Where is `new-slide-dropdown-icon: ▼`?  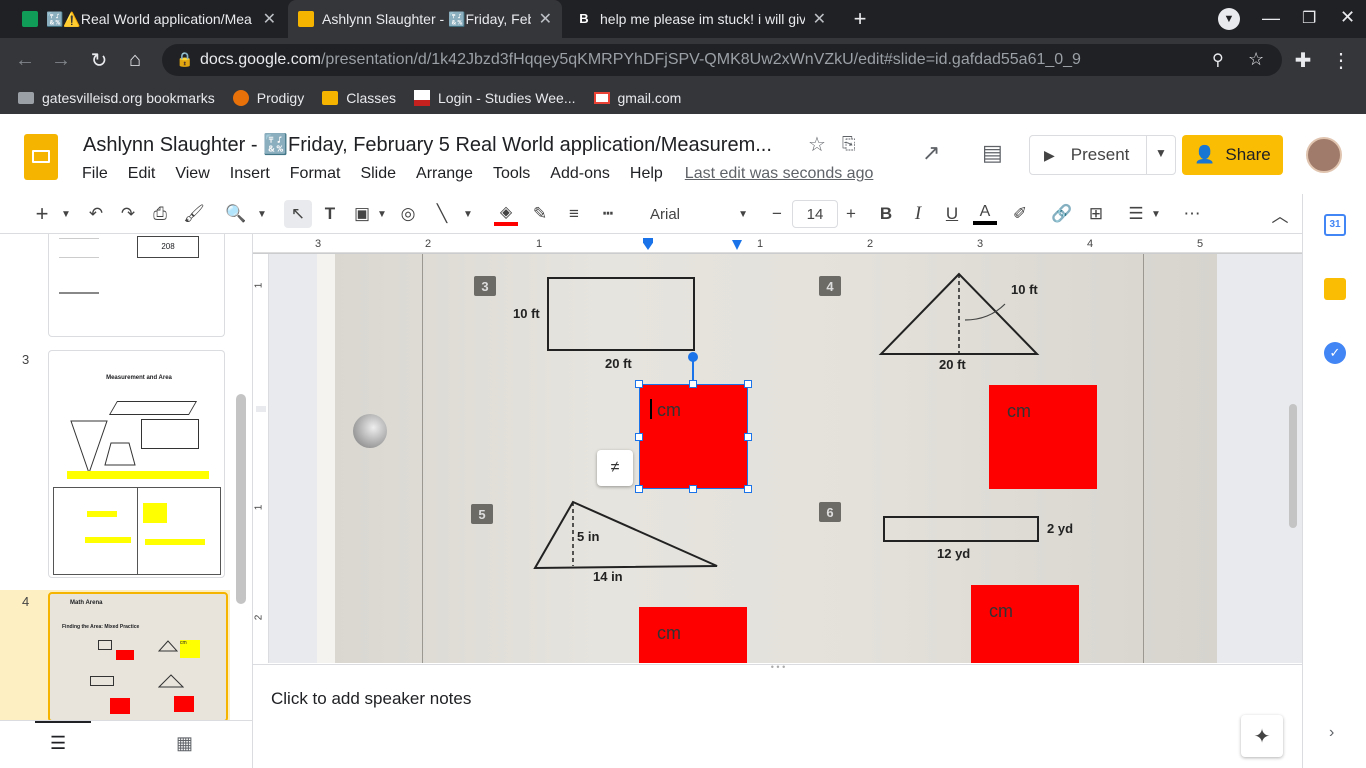 new-slide-dropdown-icon: ▼ is located at coordinates (66, 214).